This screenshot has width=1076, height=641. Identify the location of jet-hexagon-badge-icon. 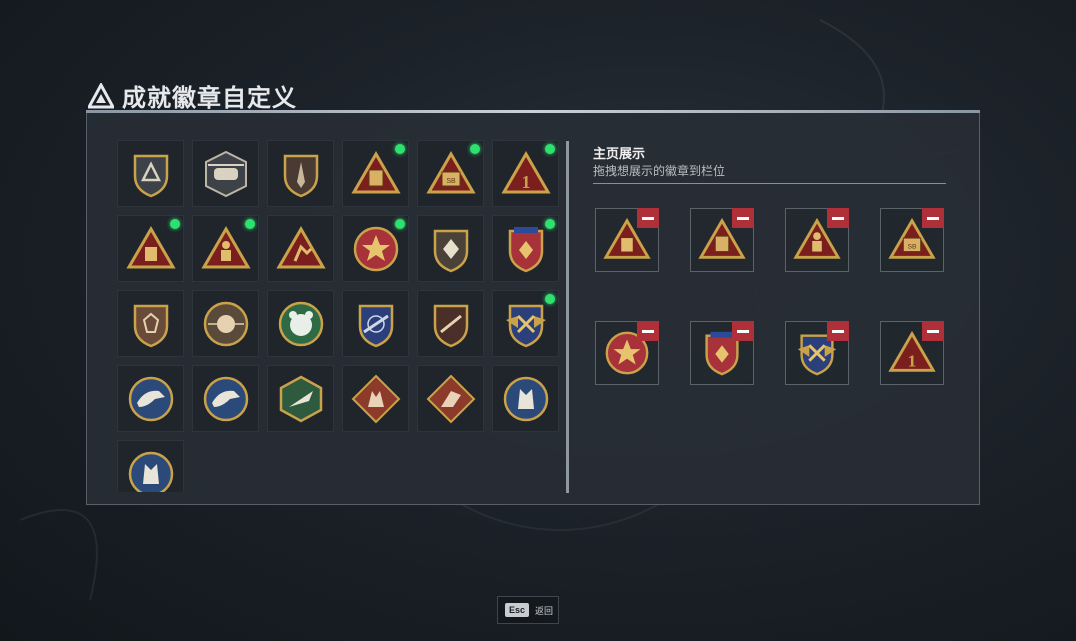
(301, 399).